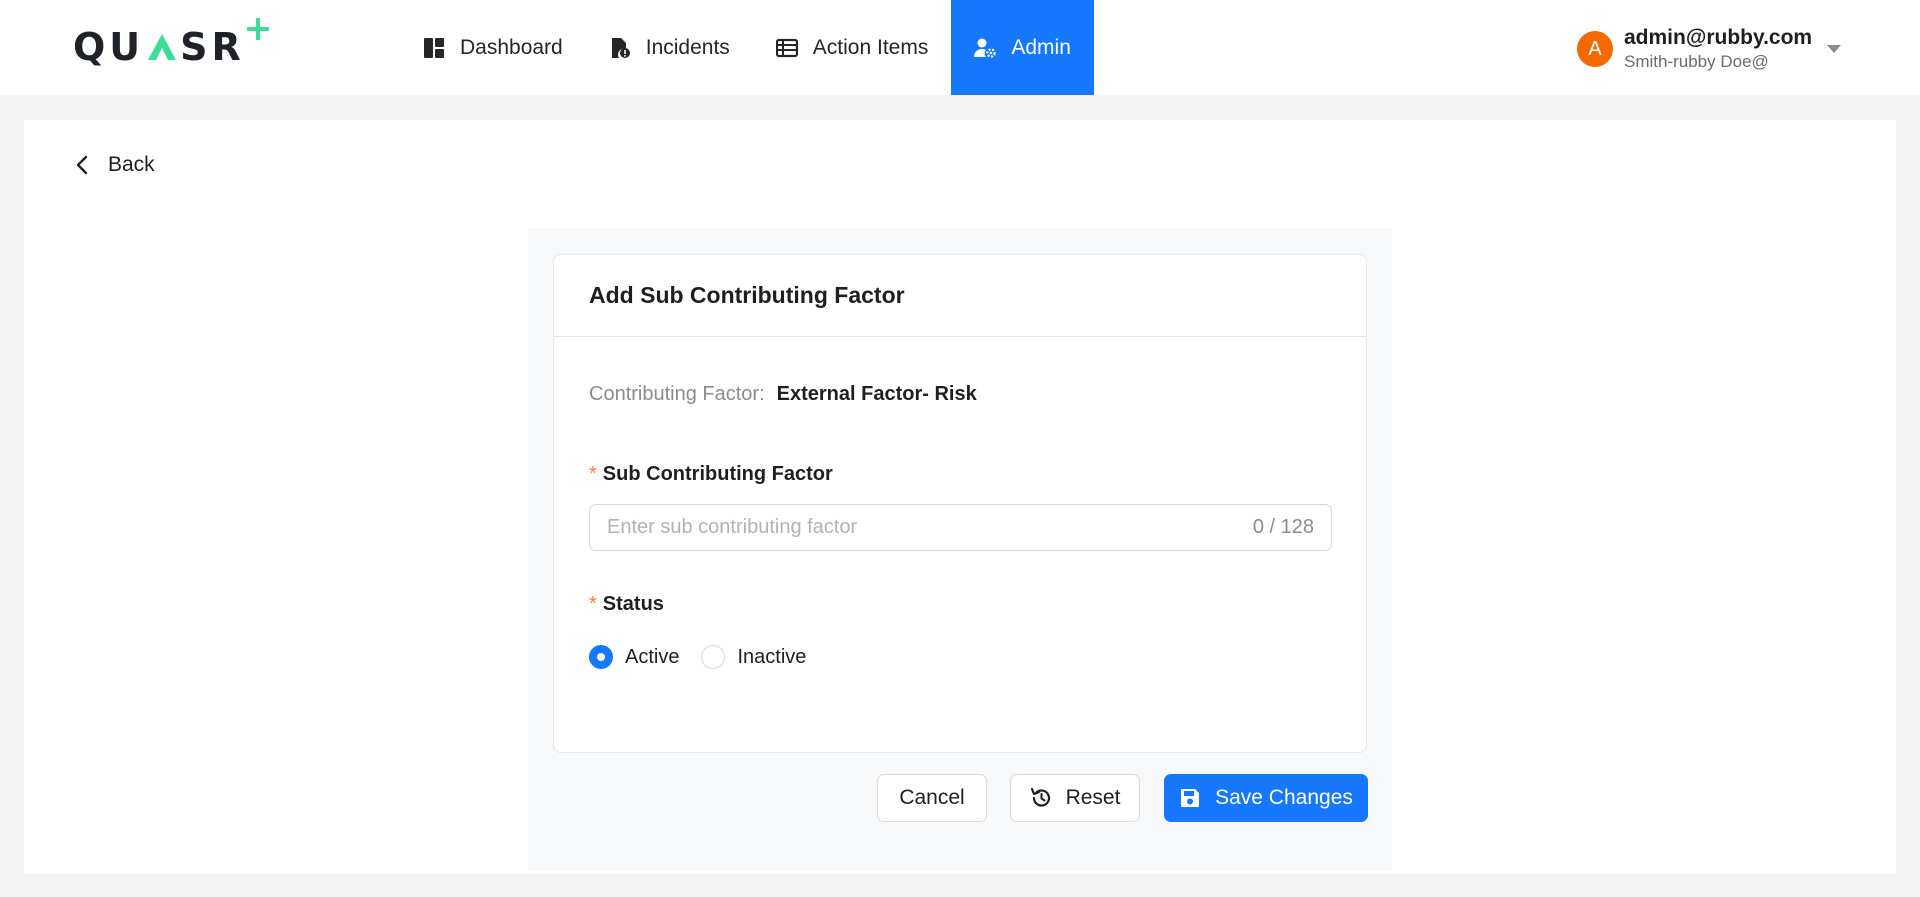 The width and height of the screenshot is (1920, 897). I want to click on user-gear-icon, so click(985, 48).